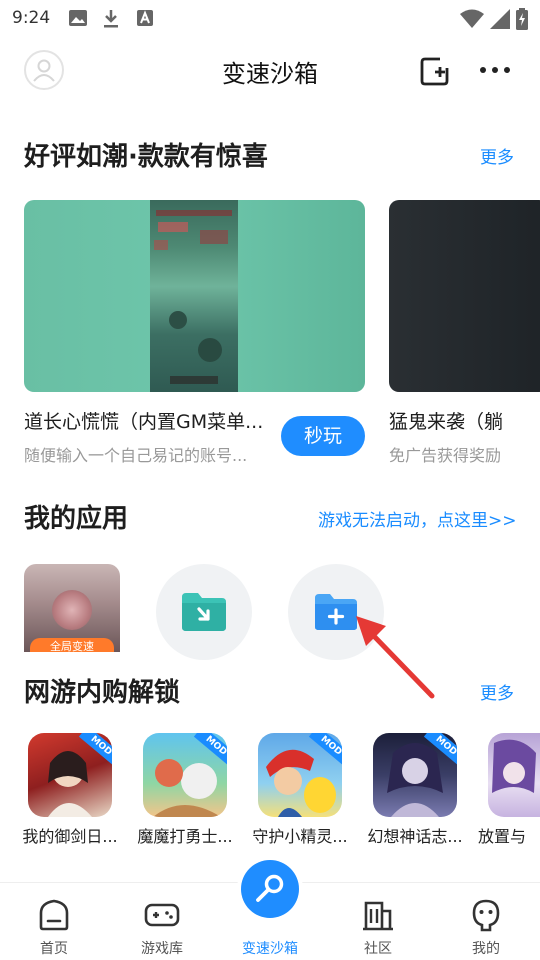 This screenshot has width=540, height=960. I want to click on community-building-icon, so click(378, 916).